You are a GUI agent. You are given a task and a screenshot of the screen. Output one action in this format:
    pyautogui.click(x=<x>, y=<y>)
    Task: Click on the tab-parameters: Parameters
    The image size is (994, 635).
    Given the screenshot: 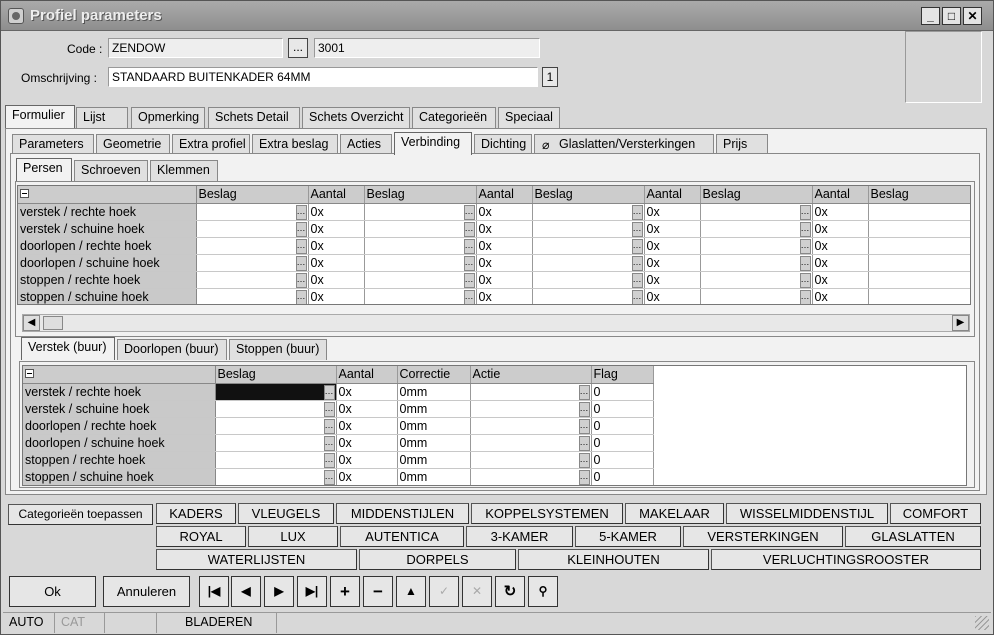 What is the action you would take?
    pyautogui.click(x=53, y=144)
    